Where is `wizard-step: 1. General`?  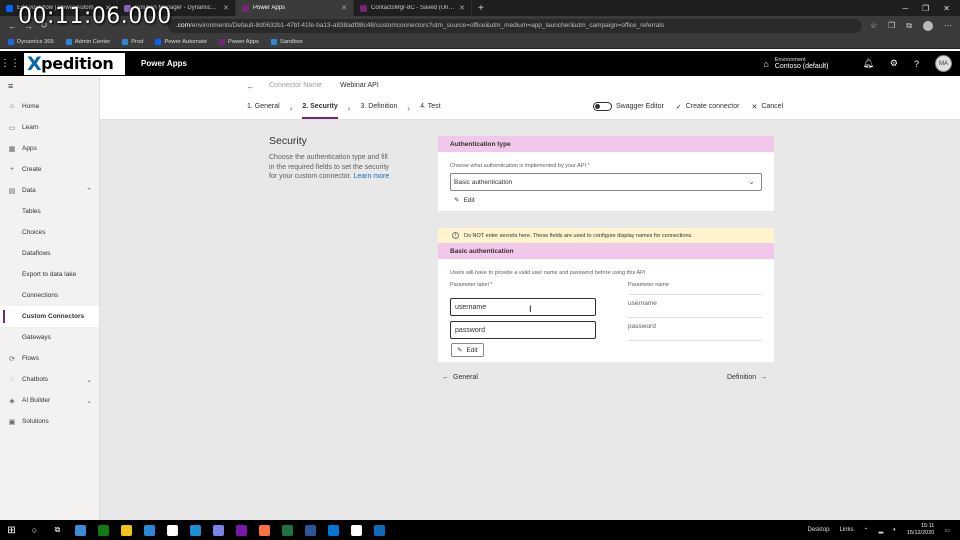
wizard-step: 1. General is located at coordinates (263, 108).